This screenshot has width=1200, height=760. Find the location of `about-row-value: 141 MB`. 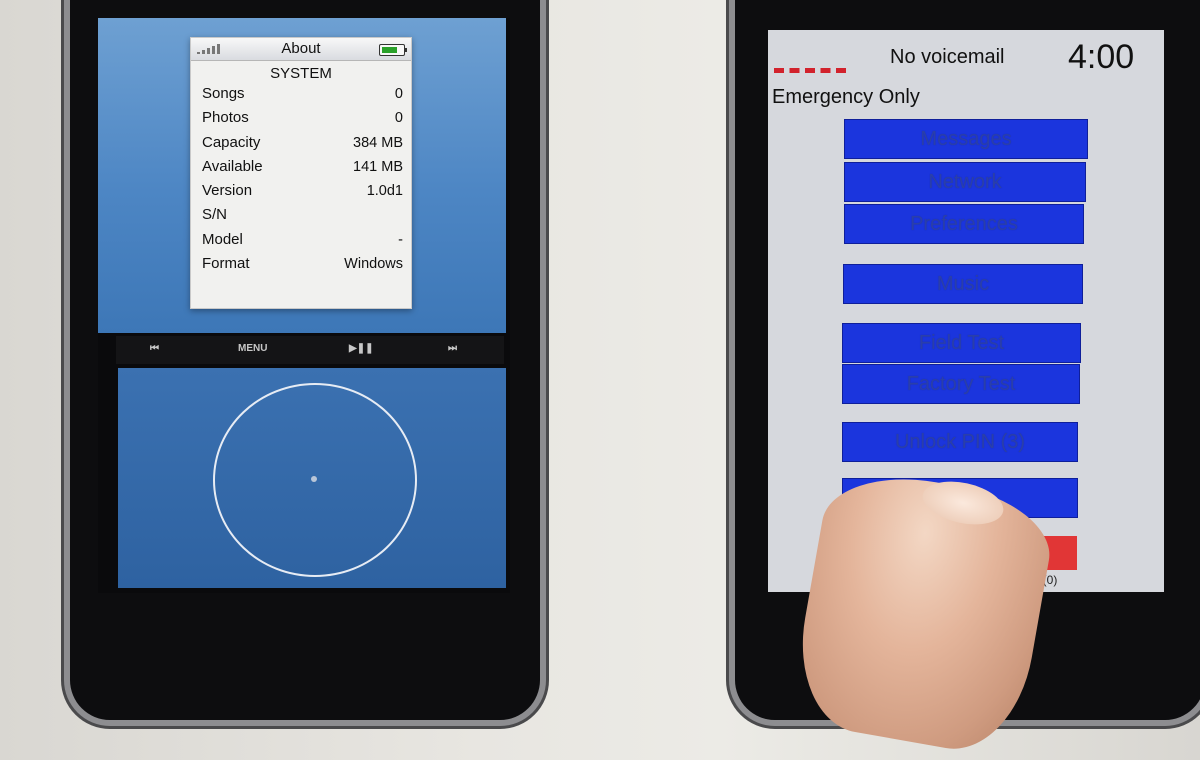

about-row-value: 141 MB is located at coordinates (378, 166).